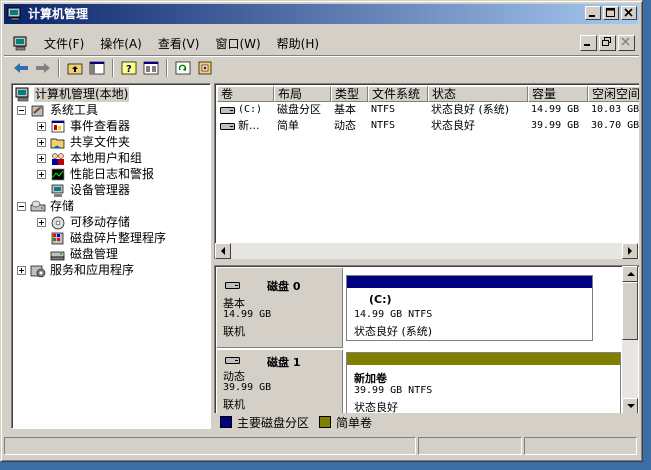 The image size is (651, 470). I want to click on volume-capacity: 14.99 GB, so click(555, 109).